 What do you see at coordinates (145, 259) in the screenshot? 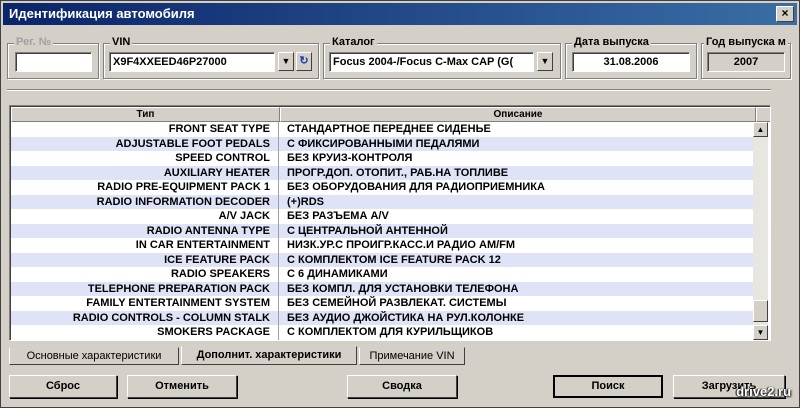
I see `cell-type: ICE FEATURE PACK` at bounding box center [145, 259].